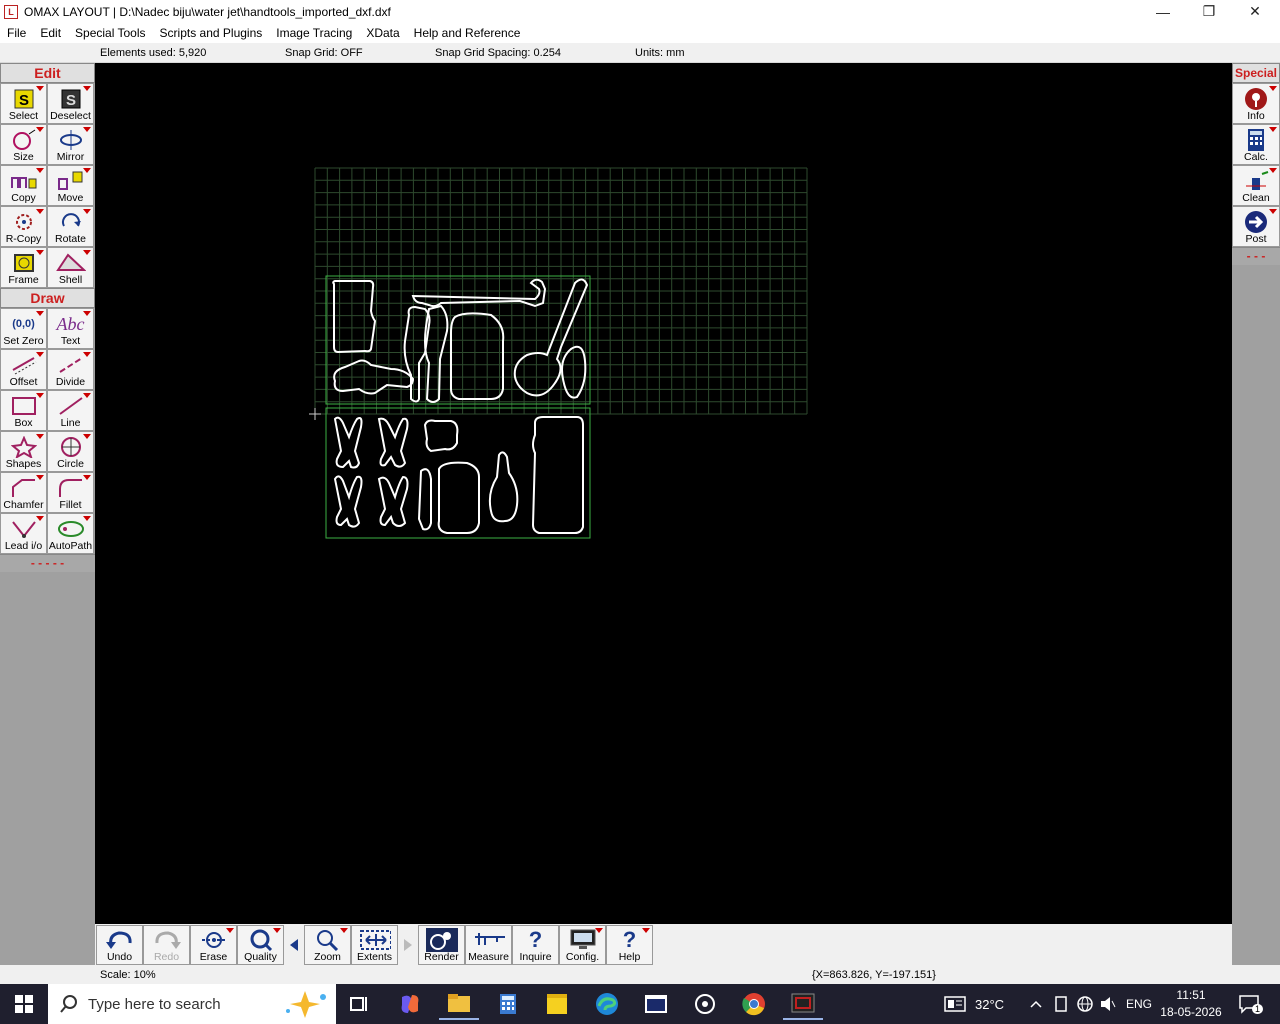  I want to click on text-tool: Abc Text, so click(70, 328).